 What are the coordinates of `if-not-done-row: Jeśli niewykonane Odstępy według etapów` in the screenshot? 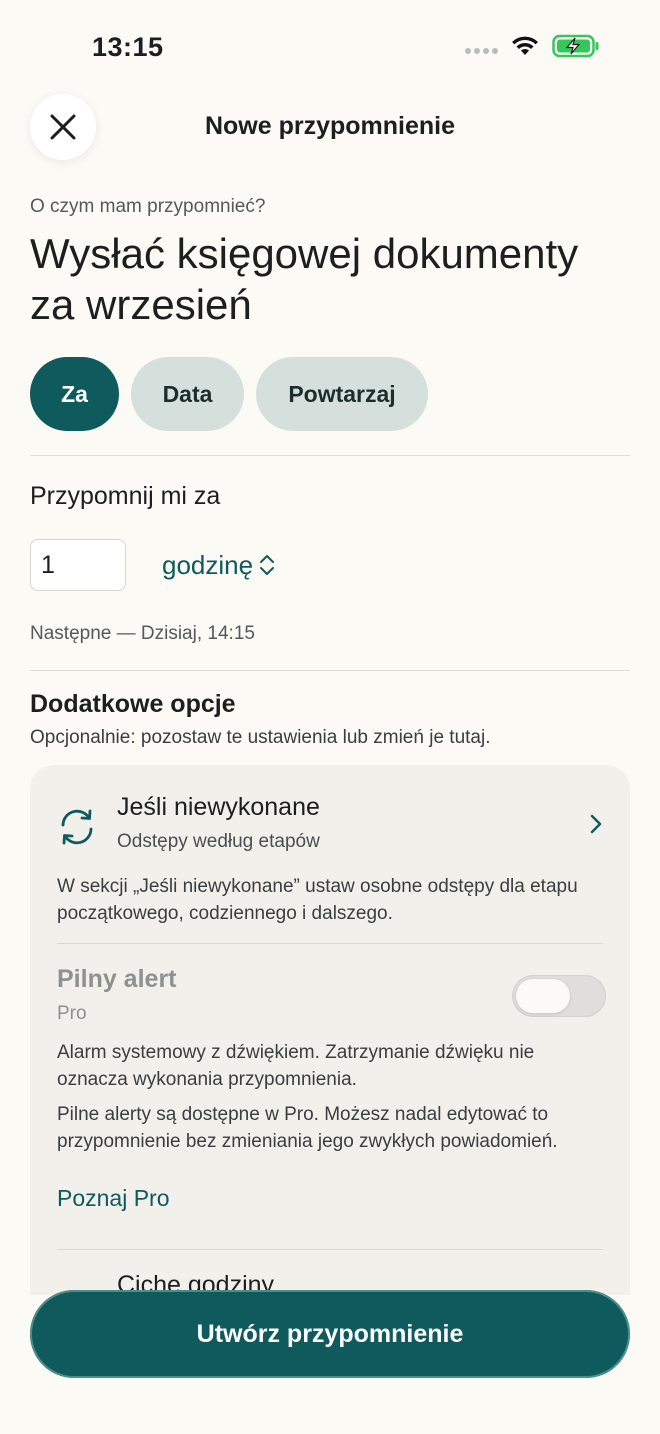 It's located at (330, 828).